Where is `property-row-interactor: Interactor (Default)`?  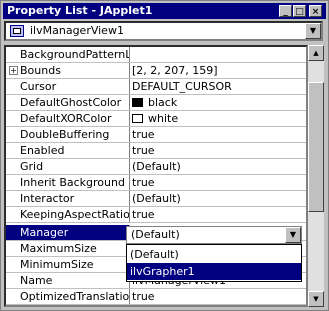
property-row-interactor: Interactor (Default) is located at coordinates (156, 199).